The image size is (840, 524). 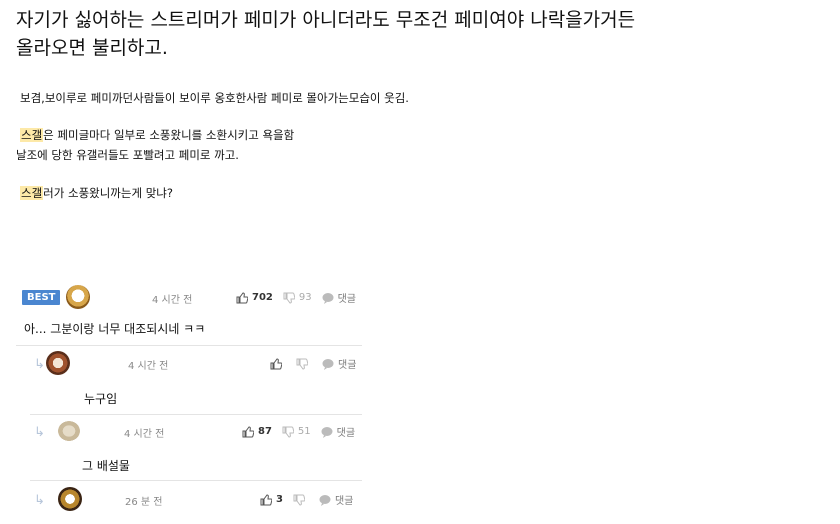 I want to click on comment-time: 4 시간 전, so click(x=172, y=300).